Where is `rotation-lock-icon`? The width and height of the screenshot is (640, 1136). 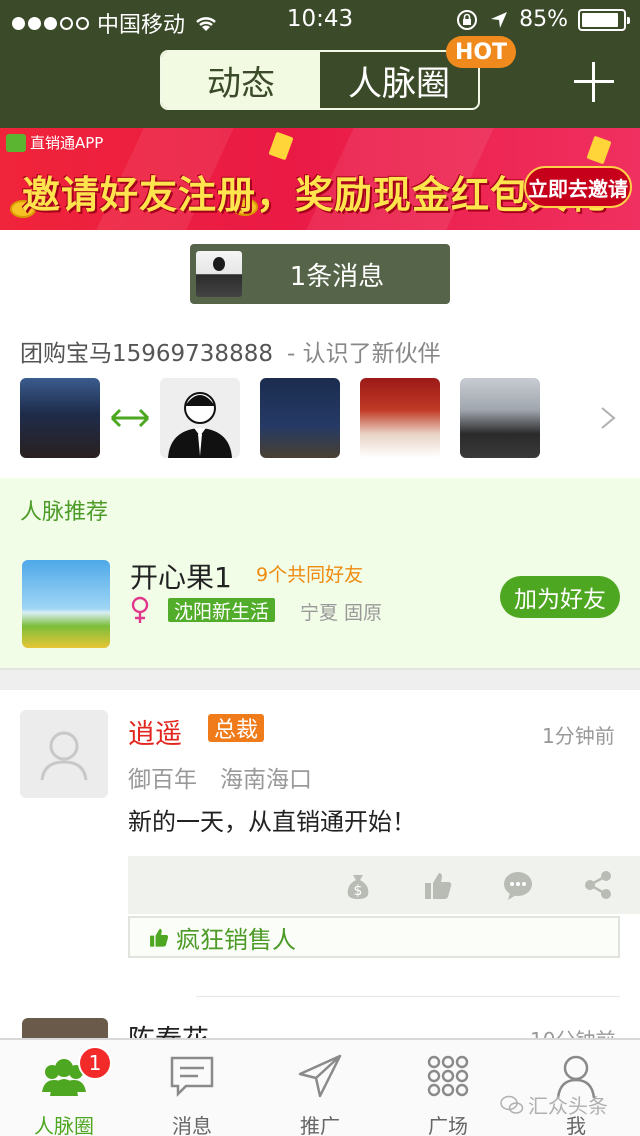
rotation-lock-icon is located at coordinates (467, 19).